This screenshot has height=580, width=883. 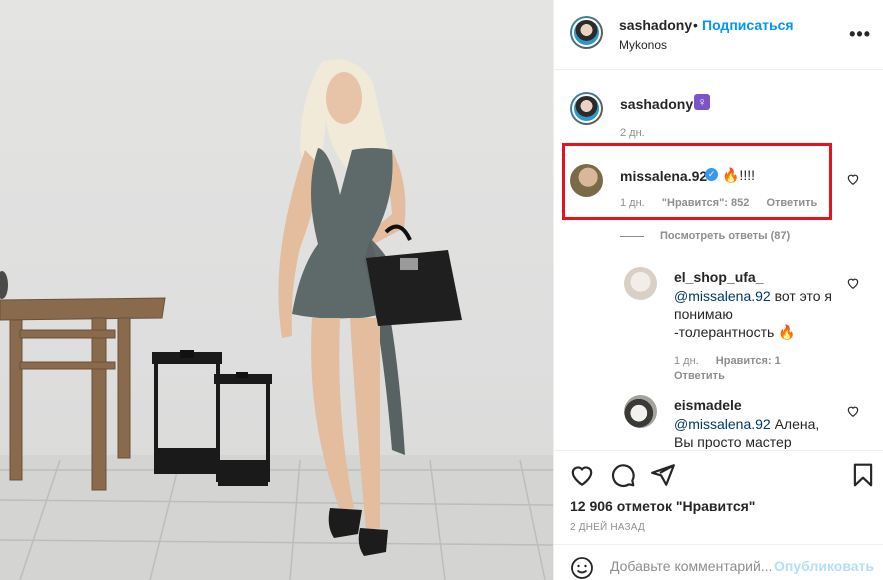 What do you see at coordinates (663, 475) in the screenshot?
I see `share-icon` at bounding box center [663, 475].